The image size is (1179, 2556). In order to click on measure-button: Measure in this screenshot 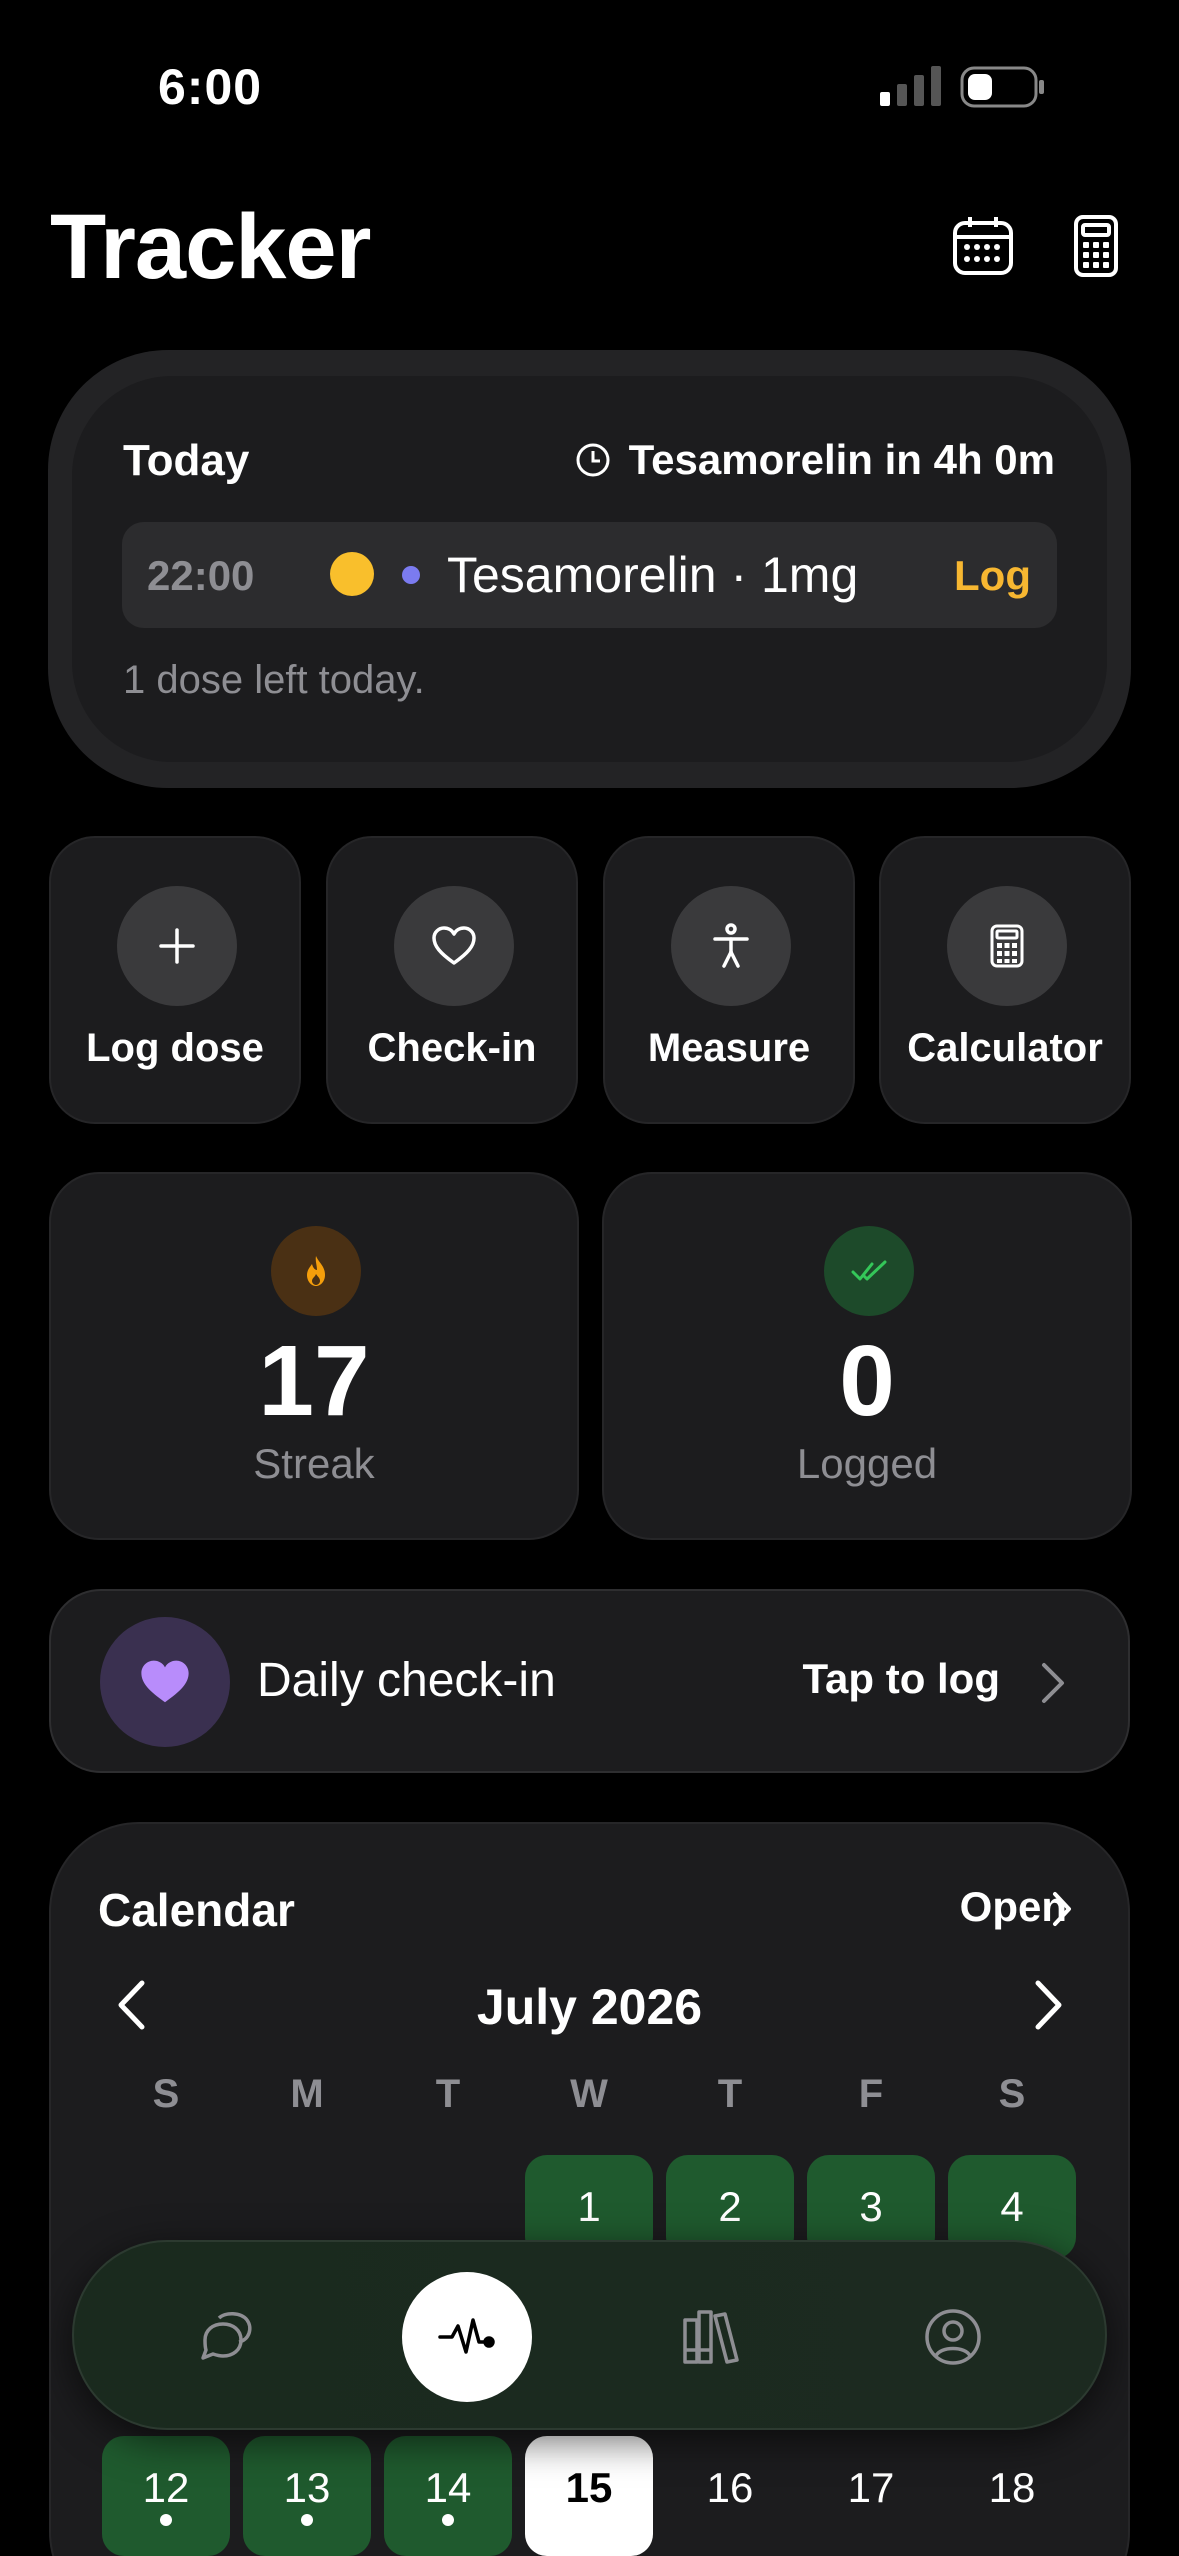, I will do `click(729, 980)`.